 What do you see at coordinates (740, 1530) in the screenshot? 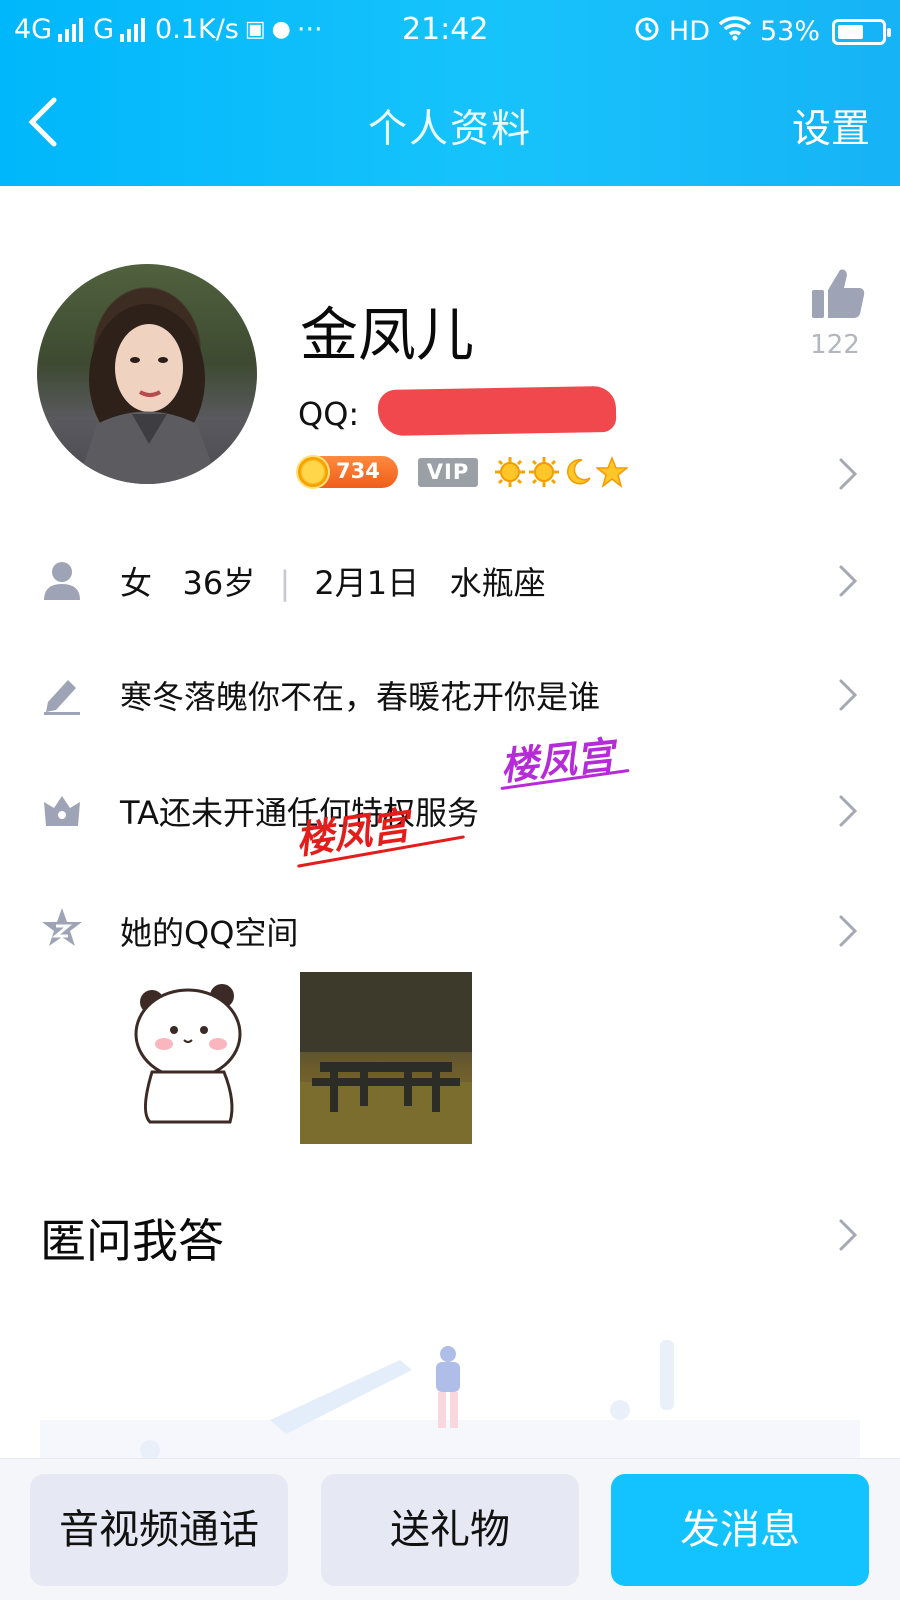
I see `send-message-button: 发消息` at bounding box center [740, 1530].